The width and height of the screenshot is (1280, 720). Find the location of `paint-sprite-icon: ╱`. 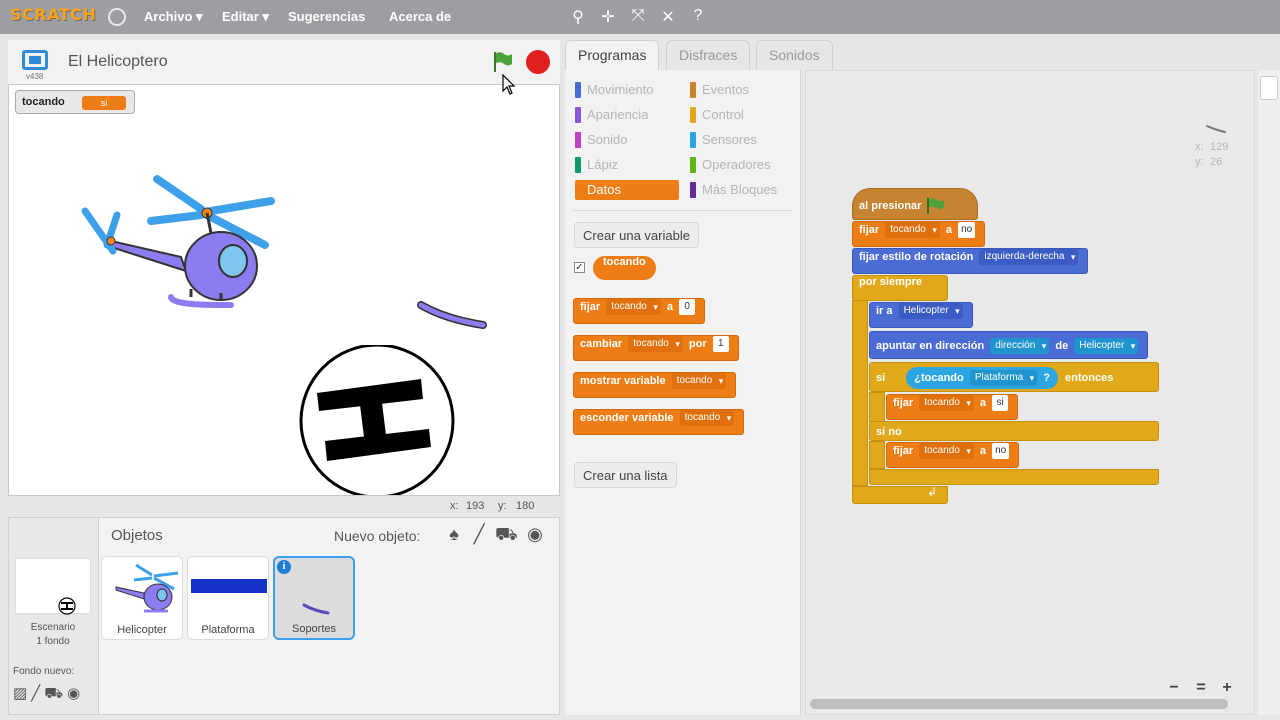

paint-sprite-icon: ╱ is located at coordinates (479, 534).